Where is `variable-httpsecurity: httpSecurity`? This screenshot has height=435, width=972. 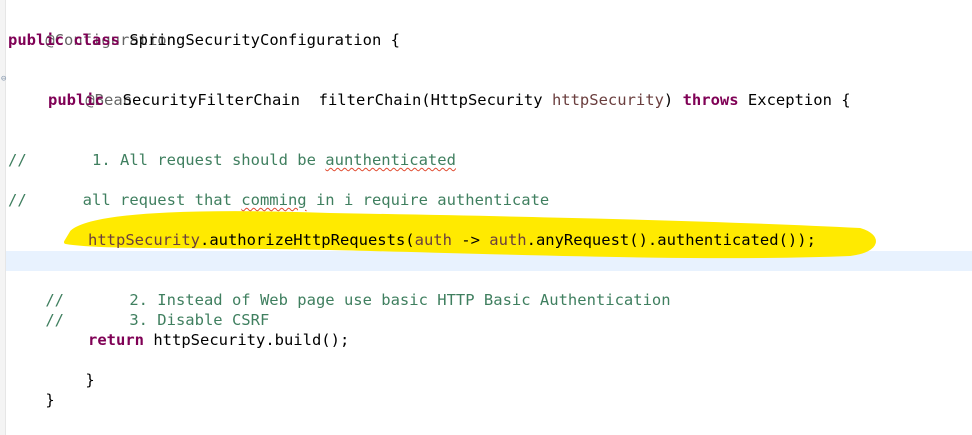
variable-httpsecurity: httpSecurity is located at coordinates (144, 240).